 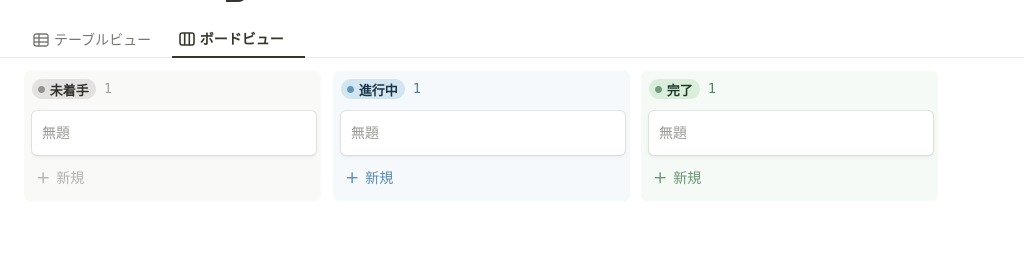 I want to click on page-title-fragment, so click(x=237, y=1).